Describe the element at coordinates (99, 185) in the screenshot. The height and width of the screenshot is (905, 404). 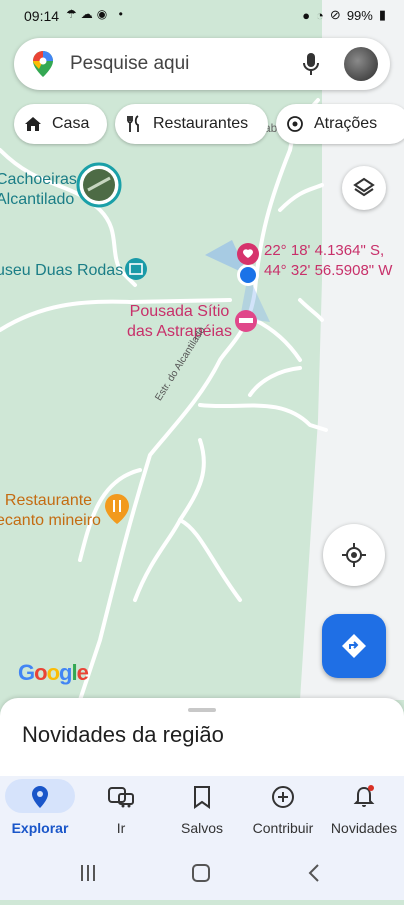
I see `waterfall-photo-marker` at that location.